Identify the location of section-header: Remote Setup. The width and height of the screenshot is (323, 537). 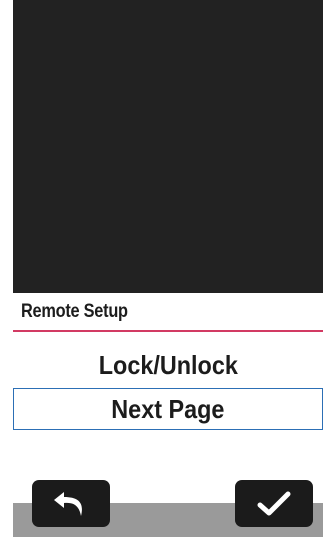
(168, 312).